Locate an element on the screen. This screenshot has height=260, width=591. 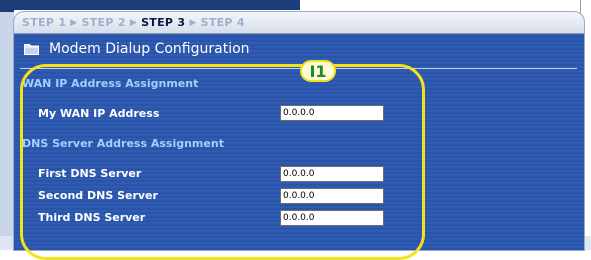
wizard-steps-bar: STEP 1 ▶ STEP 2 ▶ STEP 3 ▶ STEP 4 is located at coordinates (299, 23).